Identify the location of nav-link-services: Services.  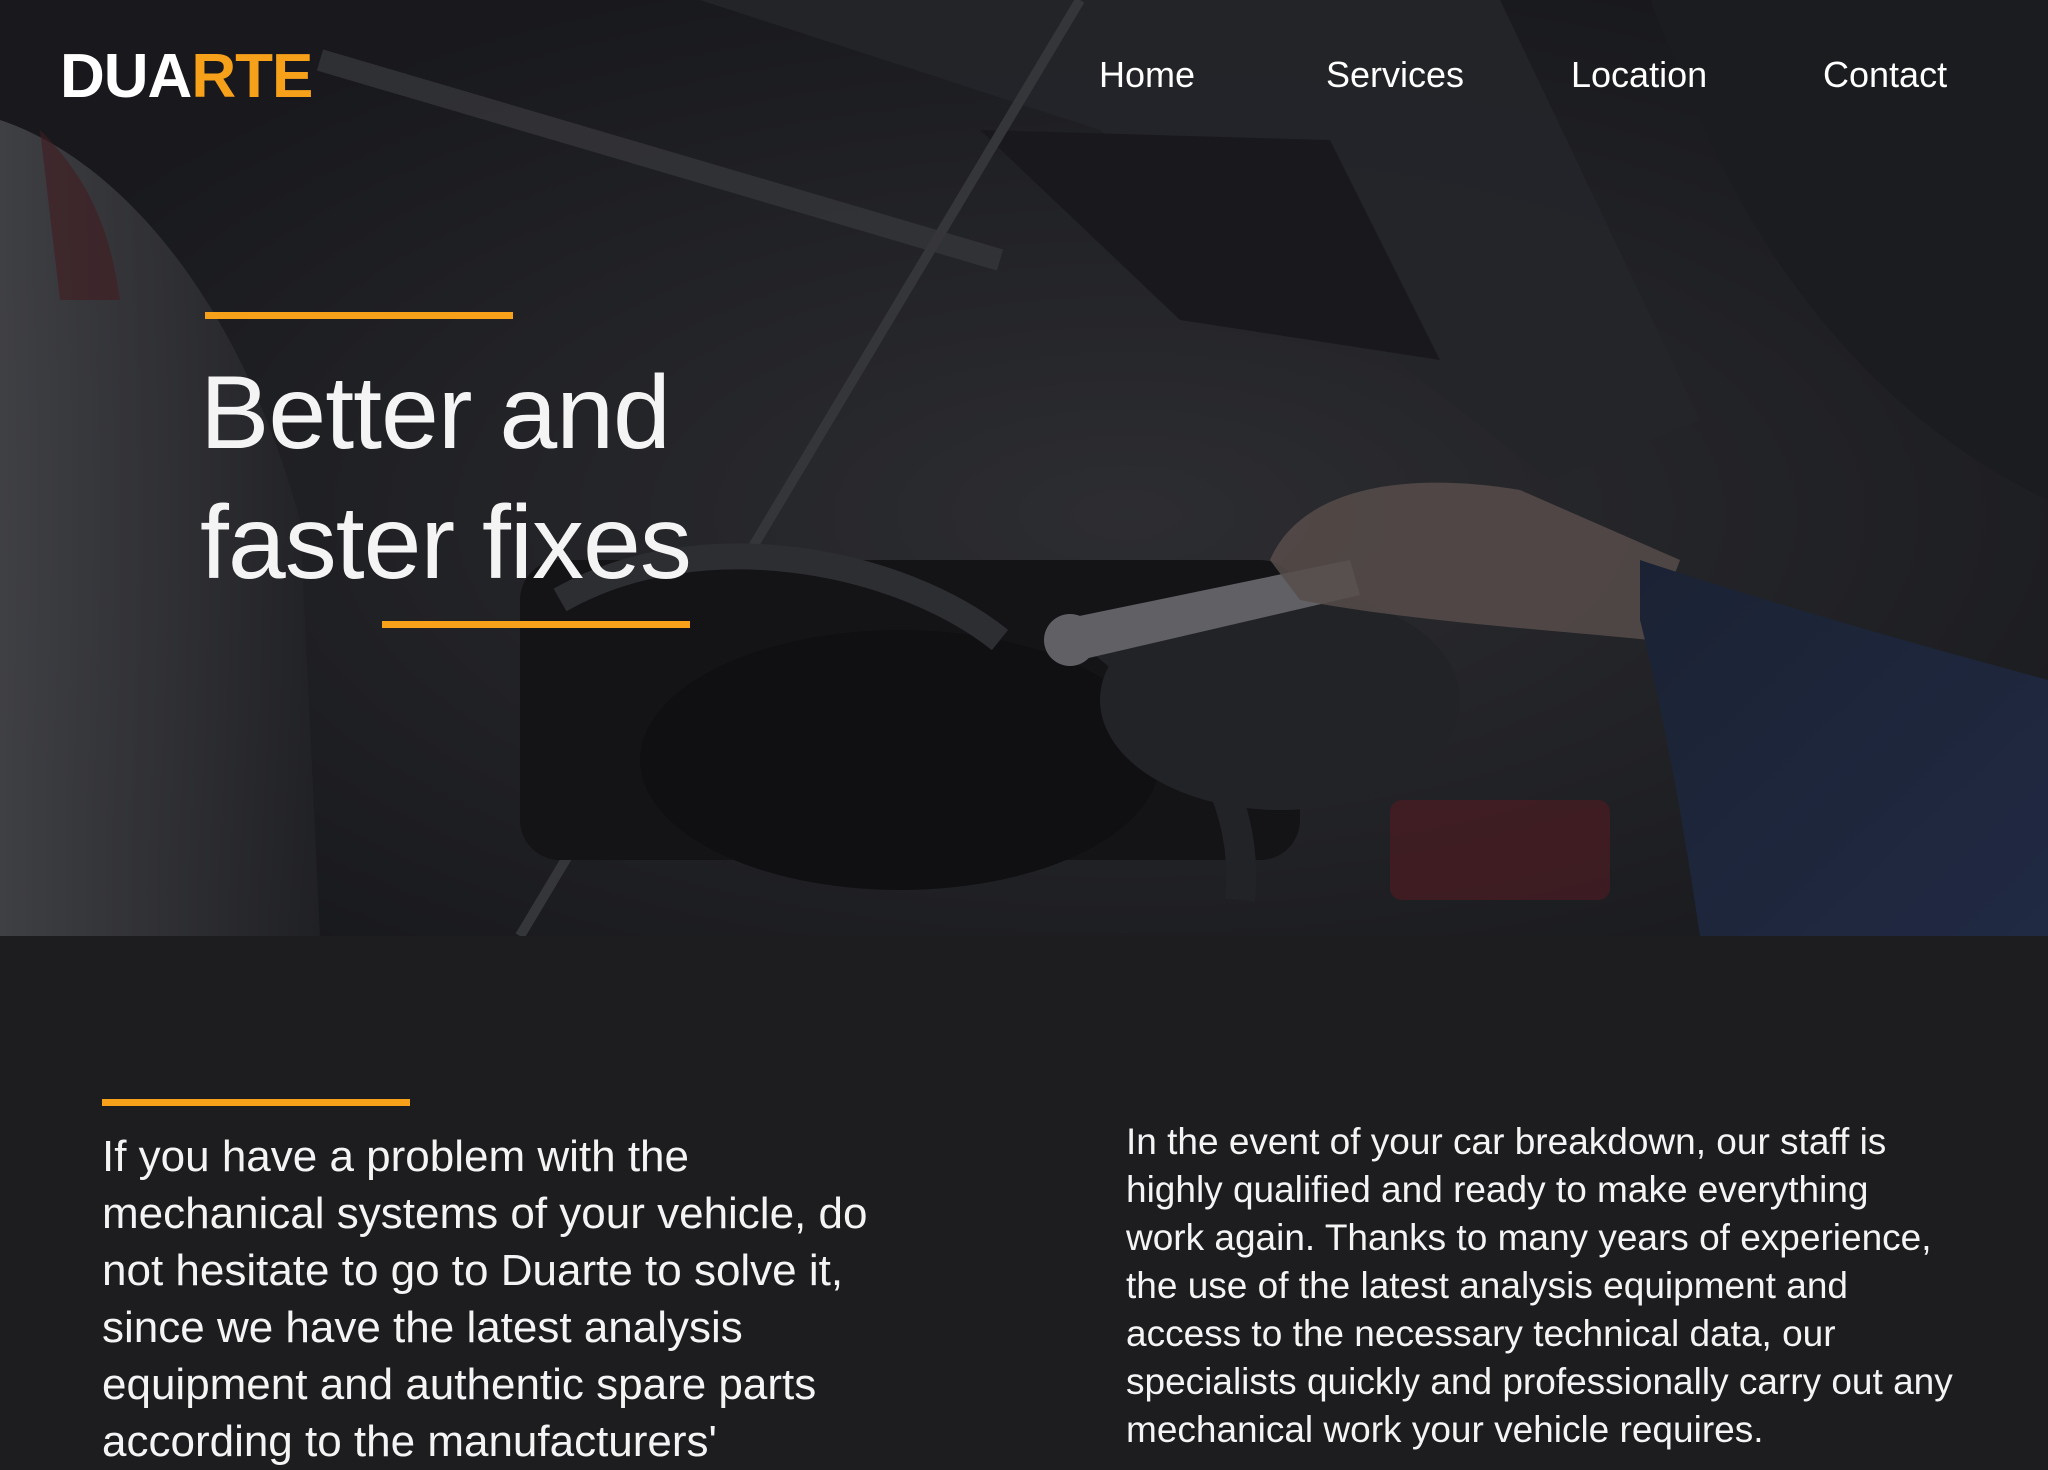
(1395, 75).